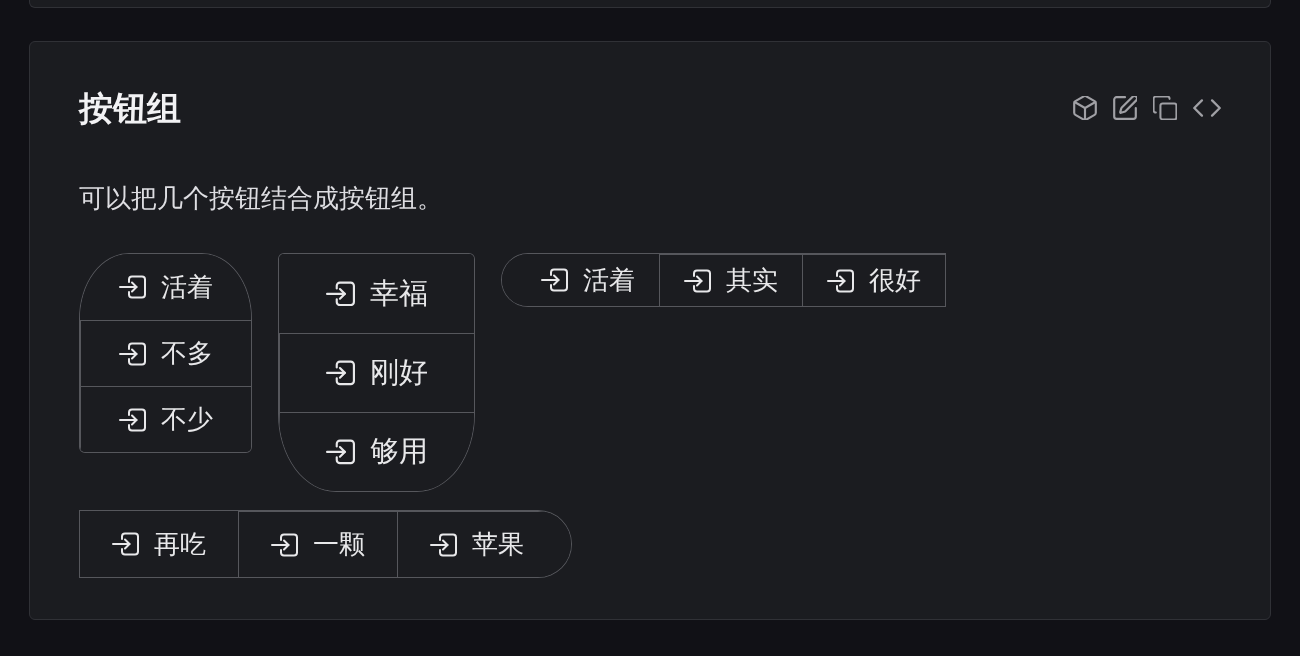 The height and width of the screenshot is (656, 1300). Describe the element at coordinates (1125, 108) in the screenshot. I see `edit-icon` at that location.